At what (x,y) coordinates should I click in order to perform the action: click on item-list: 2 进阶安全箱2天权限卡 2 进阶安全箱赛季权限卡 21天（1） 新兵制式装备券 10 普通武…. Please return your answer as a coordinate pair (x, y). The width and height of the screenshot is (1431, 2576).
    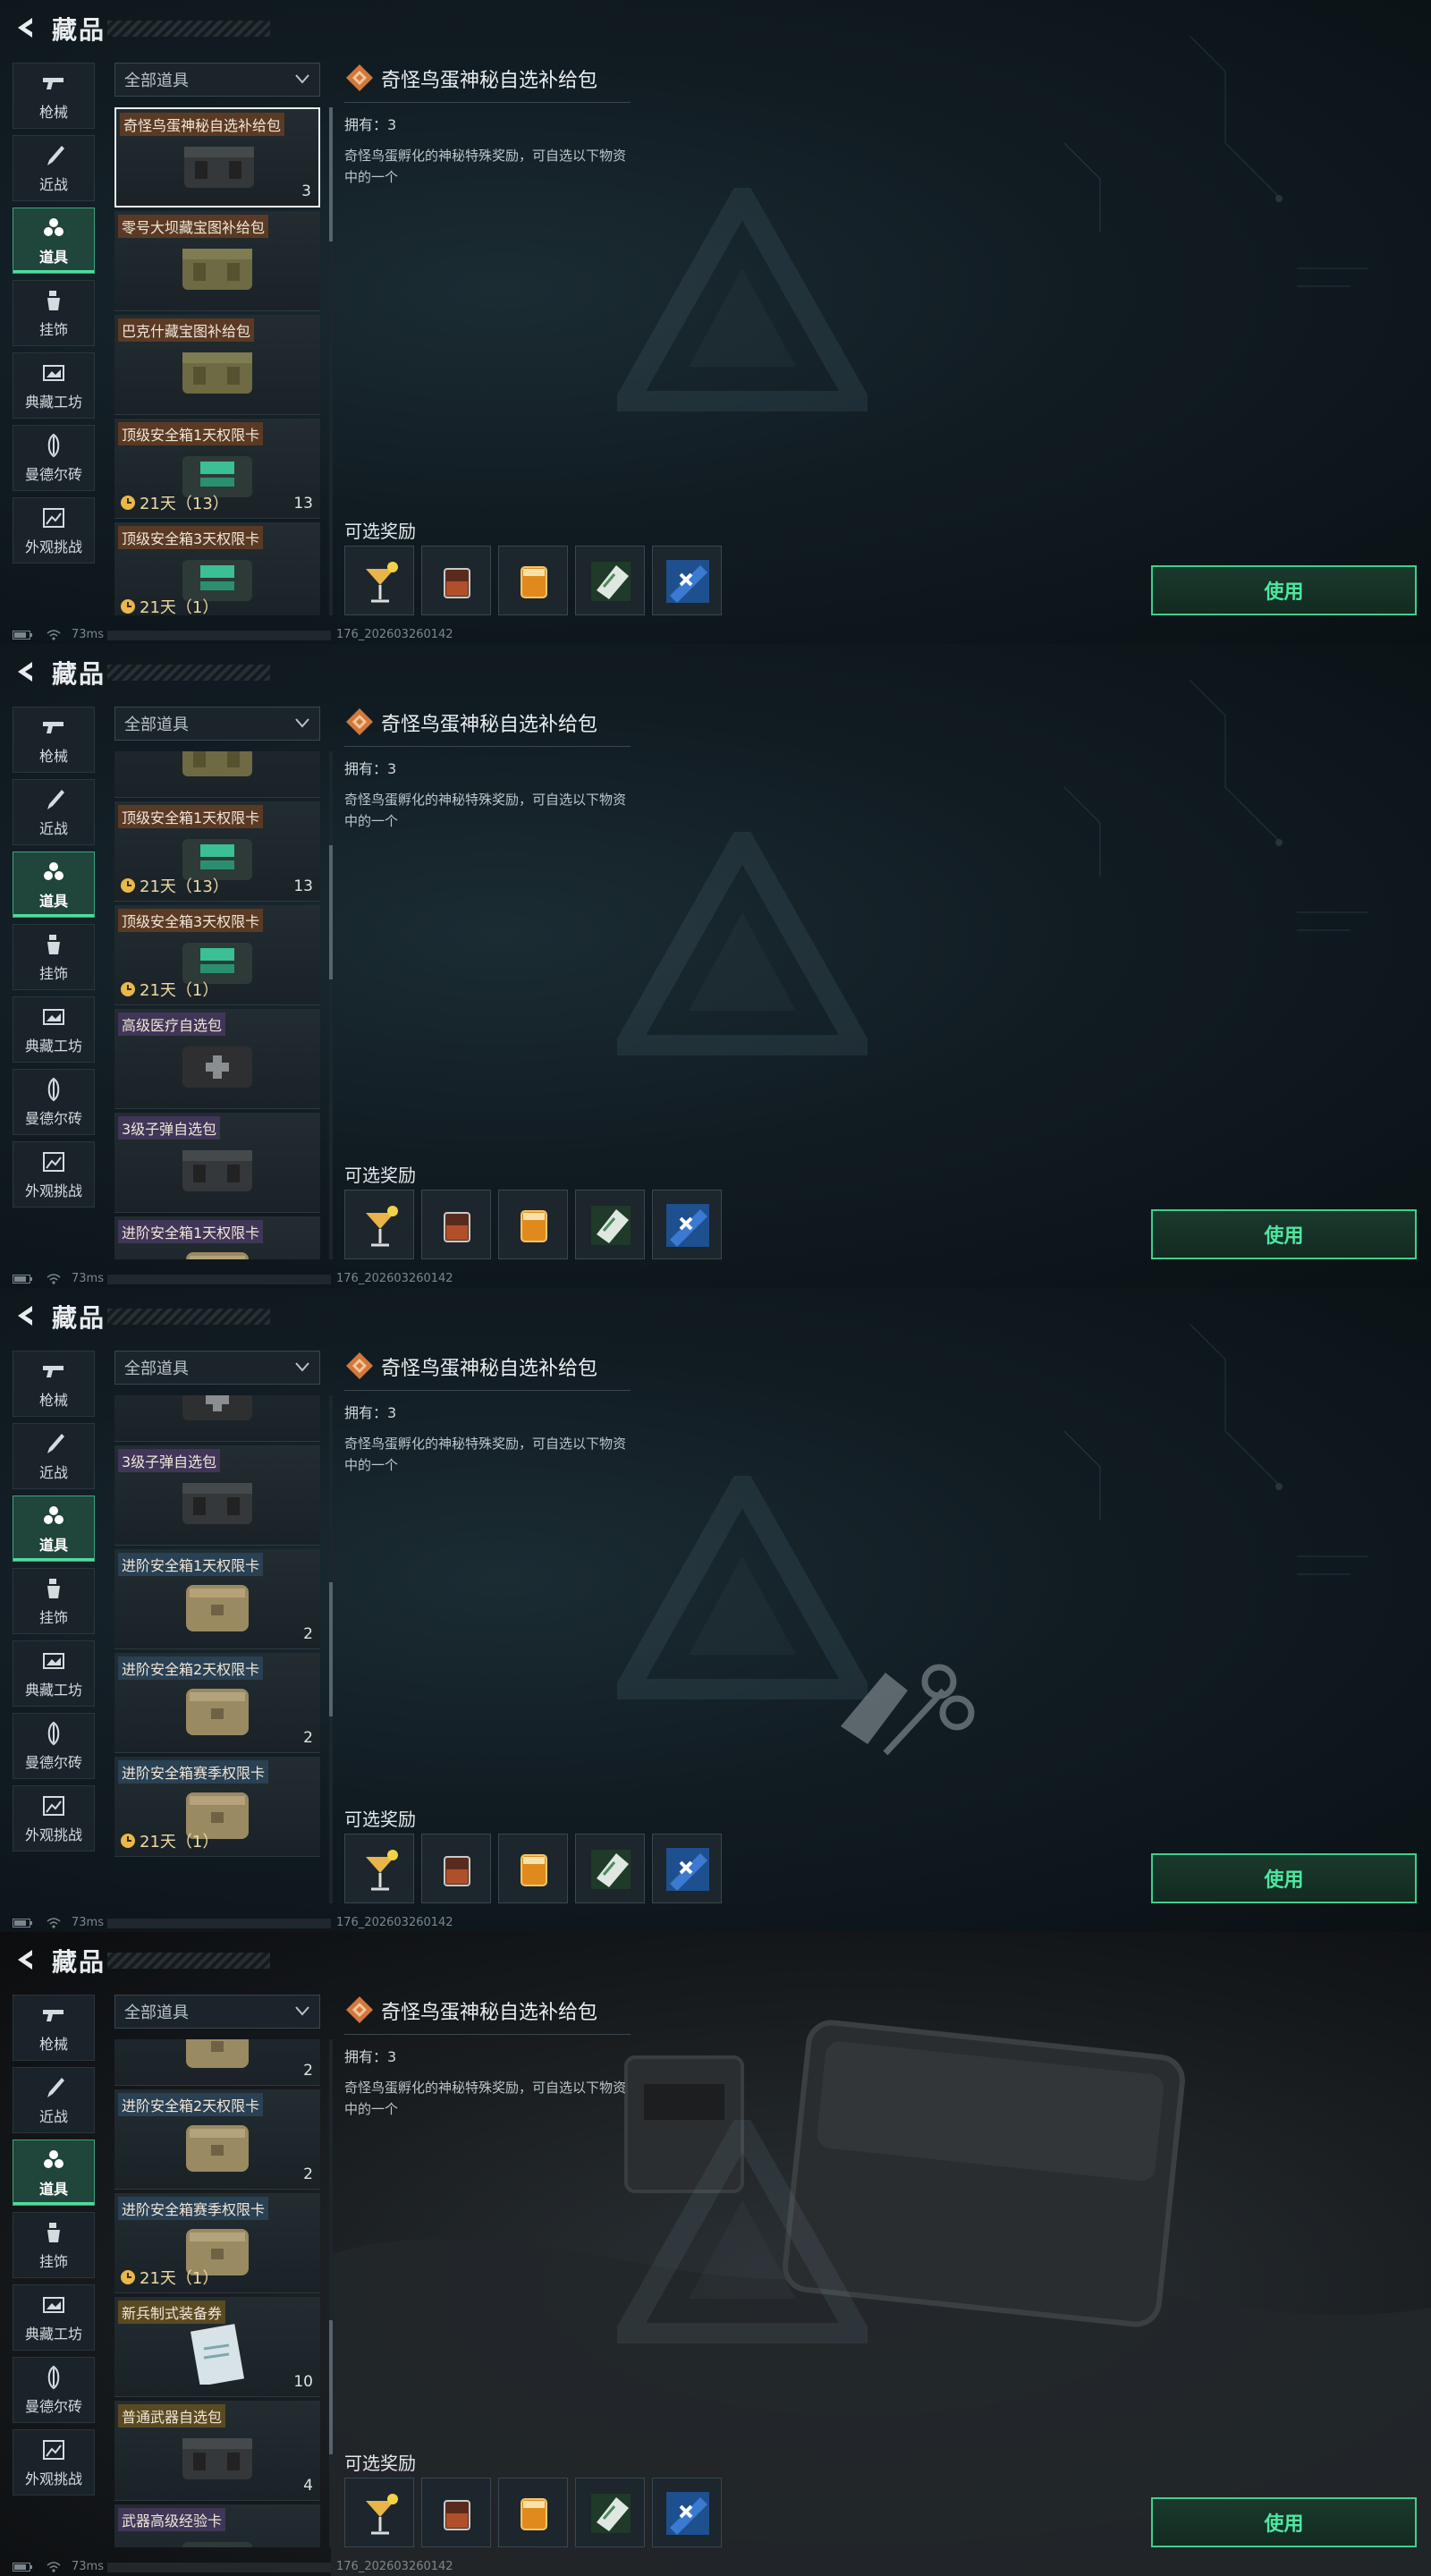
    Looking at the image, I should click on (218, 2293).